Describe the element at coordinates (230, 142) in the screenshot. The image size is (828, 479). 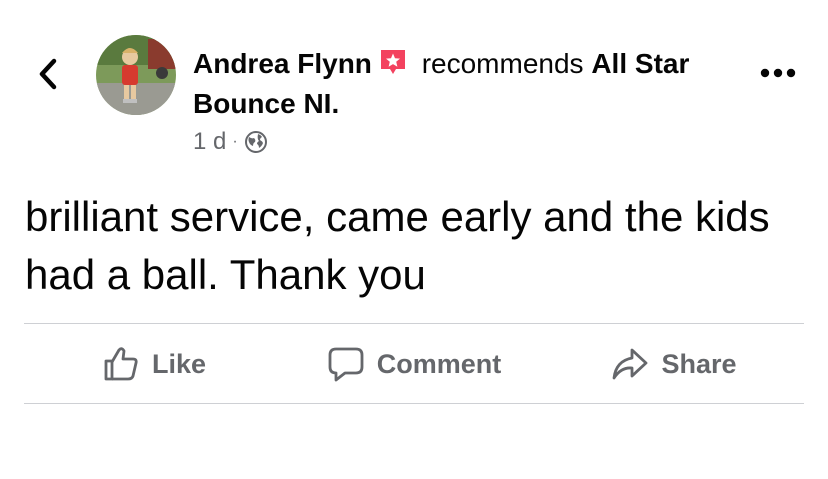
I see `post-meta: 1 d ·` at that location.